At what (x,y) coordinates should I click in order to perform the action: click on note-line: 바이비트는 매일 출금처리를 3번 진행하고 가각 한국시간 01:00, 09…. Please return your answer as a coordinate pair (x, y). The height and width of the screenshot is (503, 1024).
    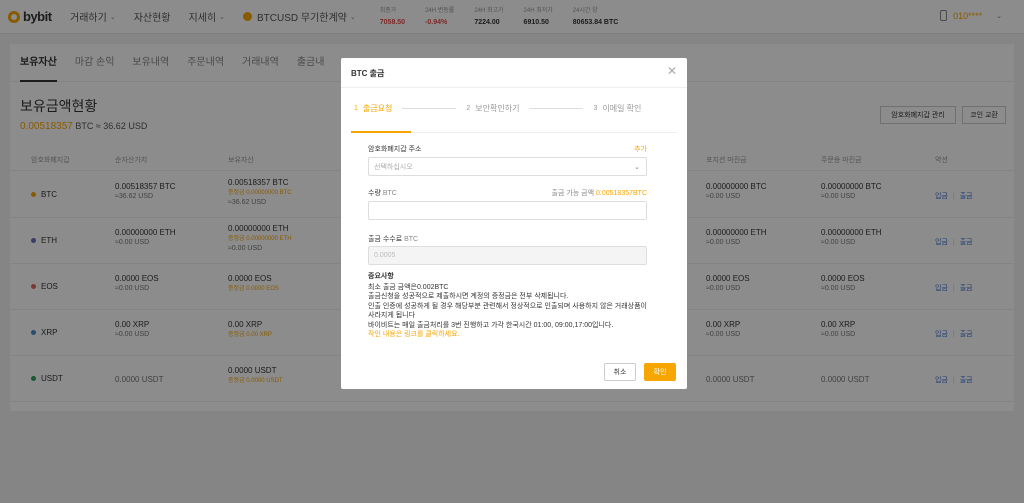
    Looking at the image, I should click on (491, 325).